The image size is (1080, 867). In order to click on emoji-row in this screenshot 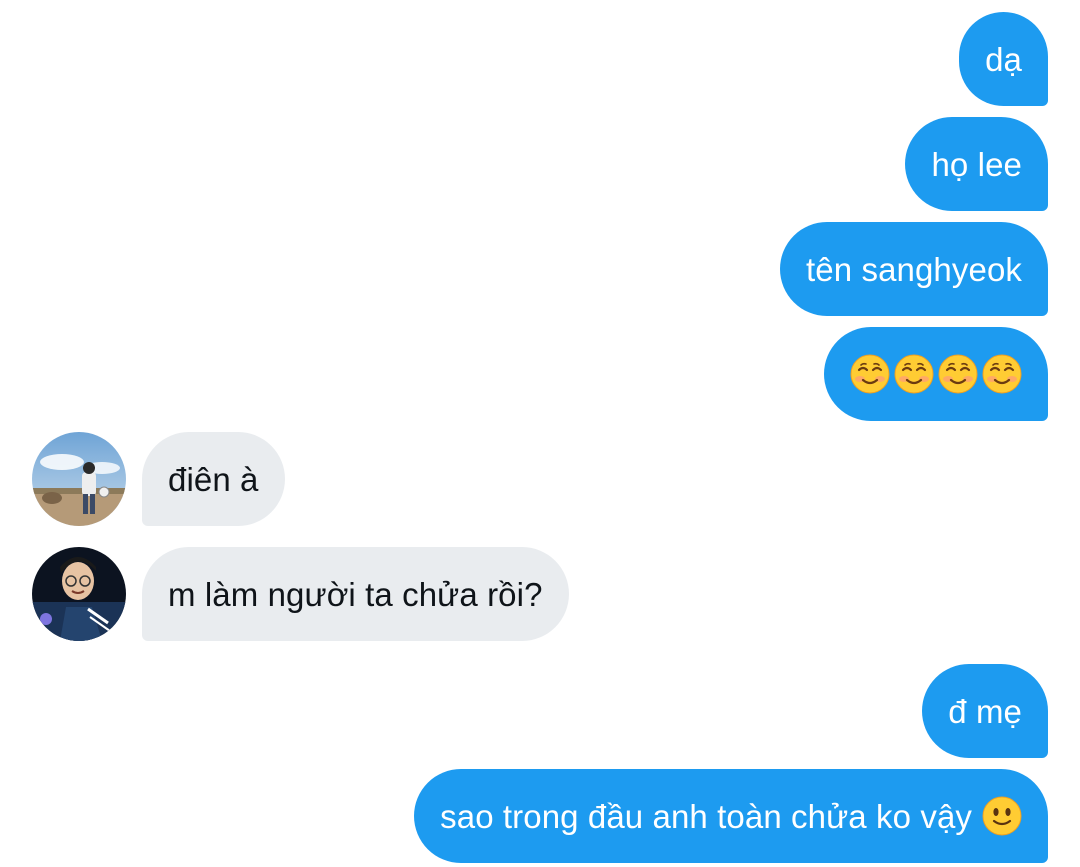, I will do `click(936, 374)`.